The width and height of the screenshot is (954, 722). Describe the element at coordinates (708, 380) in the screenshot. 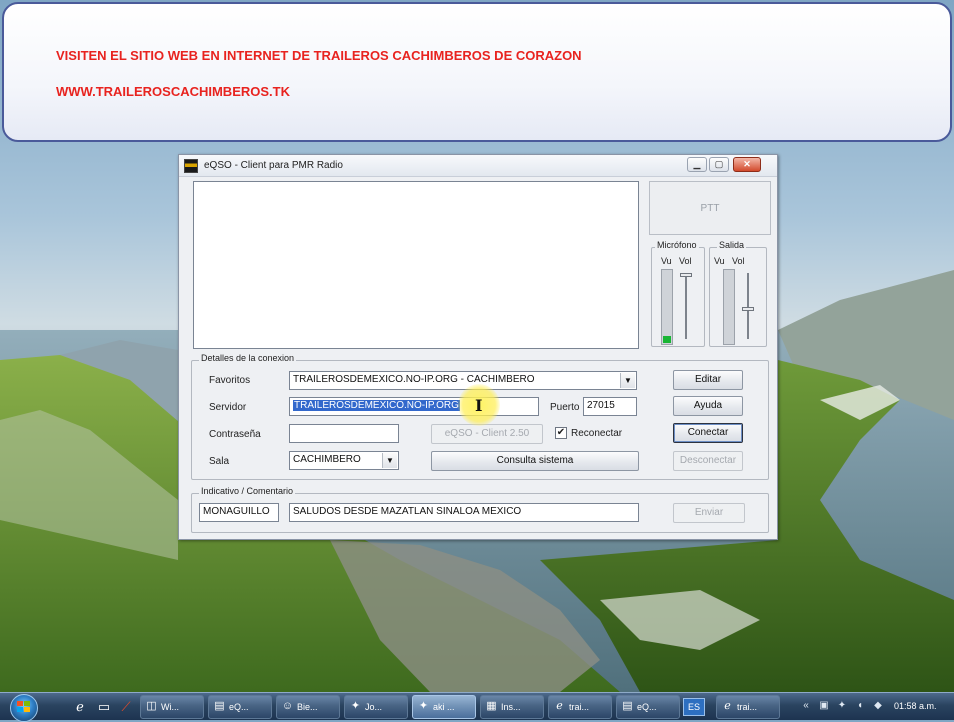

I see `editar-button: Editar` at that location.